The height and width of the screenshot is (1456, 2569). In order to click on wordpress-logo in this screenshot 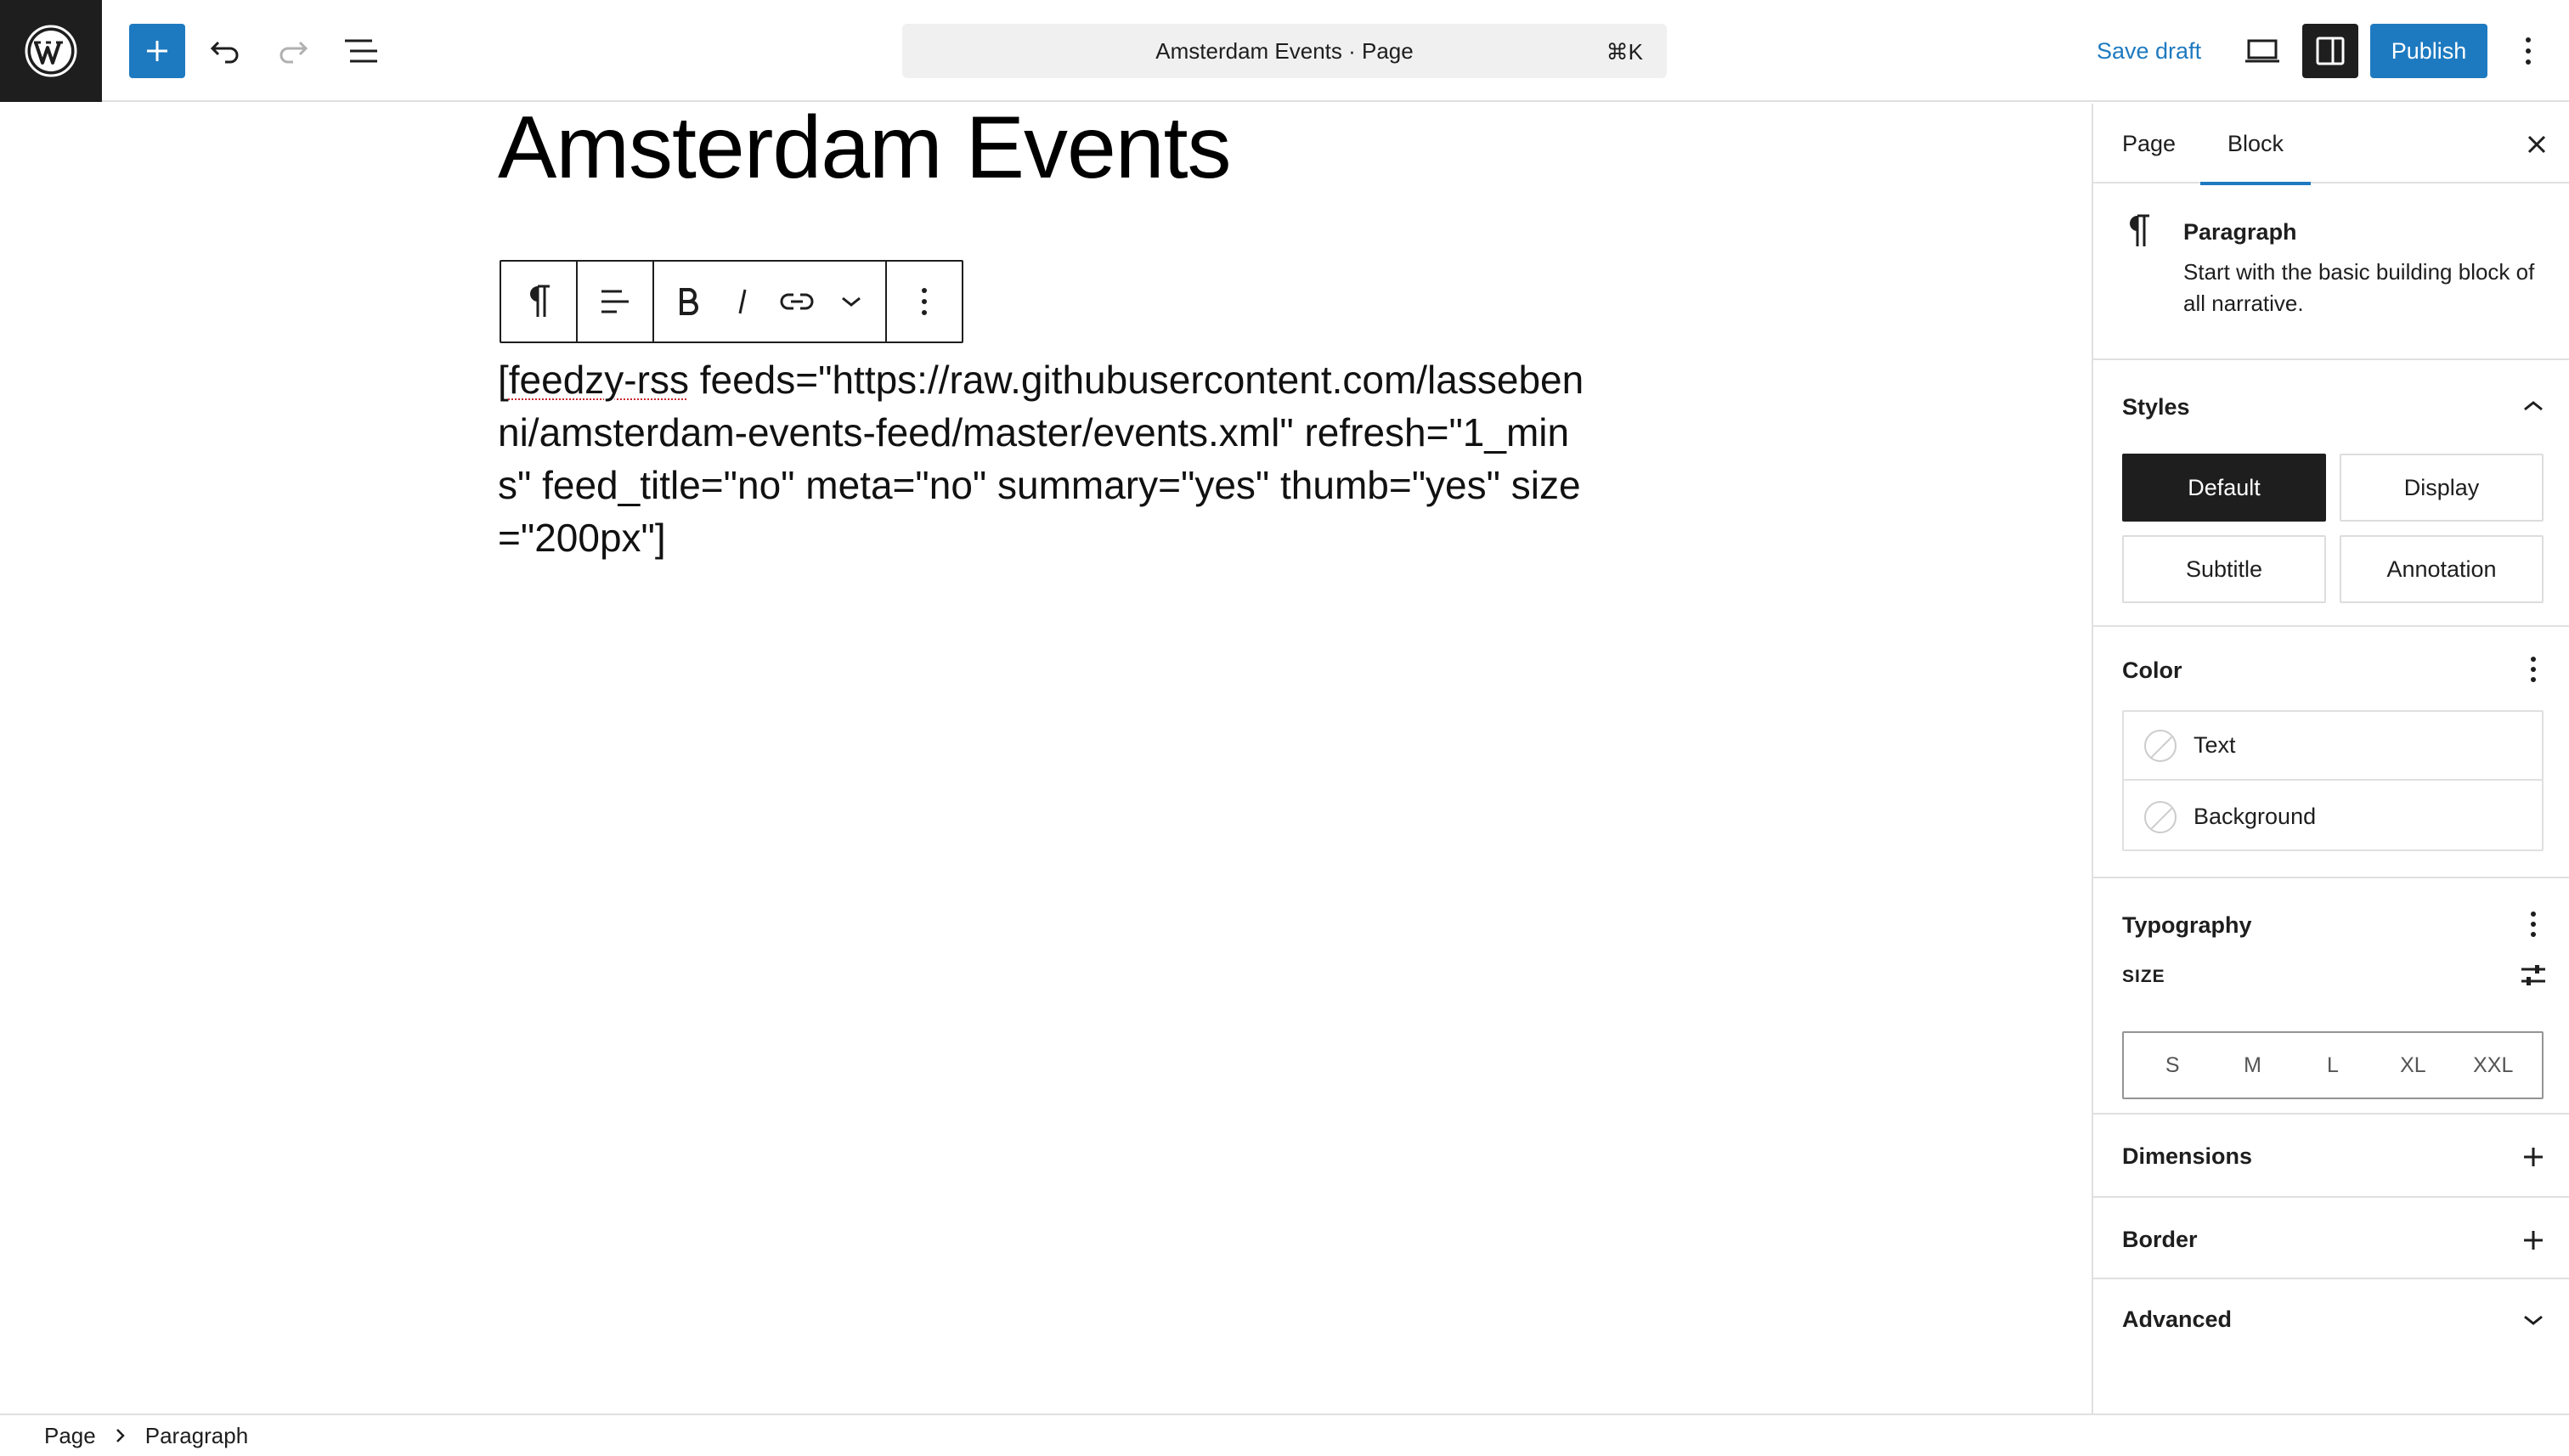, I will do `click(51, 51)`.